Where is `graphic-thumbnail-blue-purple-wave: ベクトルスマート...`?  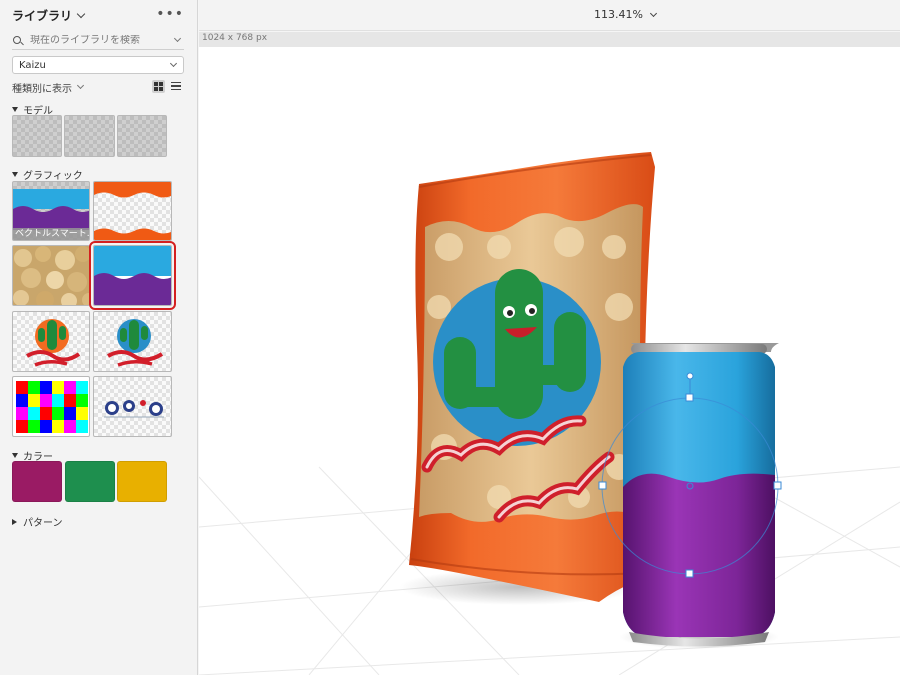 graphic-thumbnail-blue-purple-wave: ベクトルスマート... is located at coordinates (51, 211).